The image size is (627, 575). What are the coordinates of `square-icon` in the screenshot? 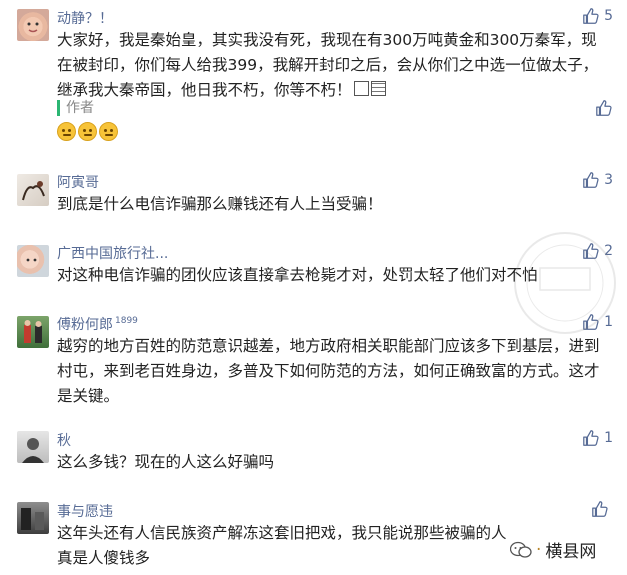 It's located at (361, 88).